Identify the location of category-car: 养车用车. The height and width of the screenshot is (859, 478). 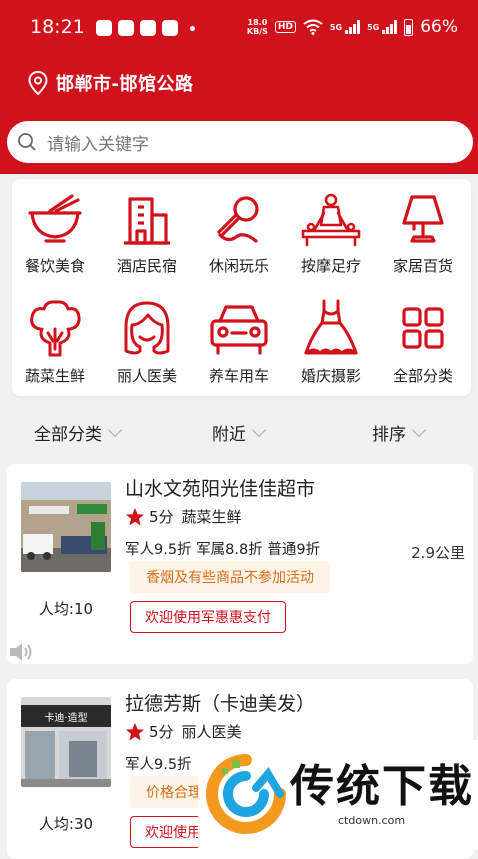
(239, 342).